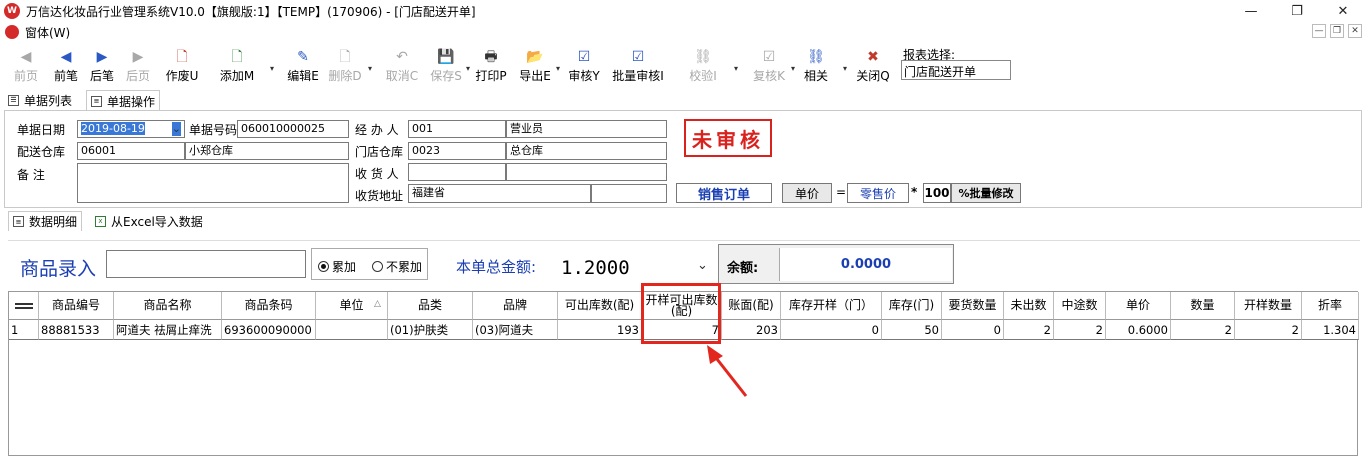 Image resolution: width=1366 pixels, height=460 pixels. Describe the element at coordinates (168, 330) in the screenshot. I see `table-cell: 阿道夫 祛屑止痒洗` at that location.